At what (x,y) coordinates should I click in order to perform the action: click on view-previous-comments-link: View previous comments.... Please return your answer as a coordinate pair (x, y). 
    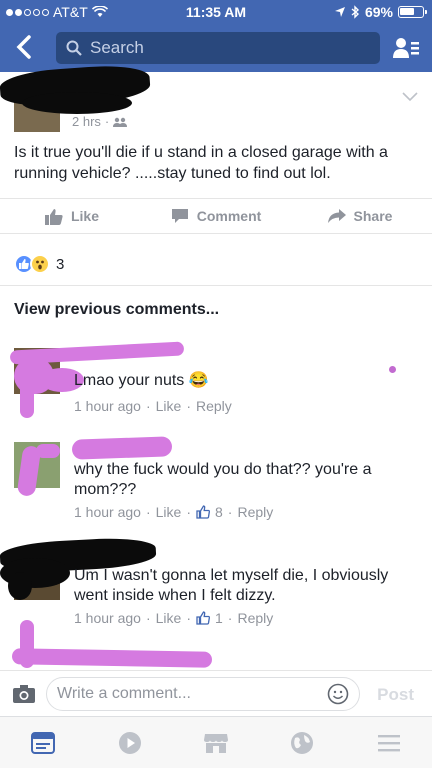
    Looking at the image, I should click on (116, 310).